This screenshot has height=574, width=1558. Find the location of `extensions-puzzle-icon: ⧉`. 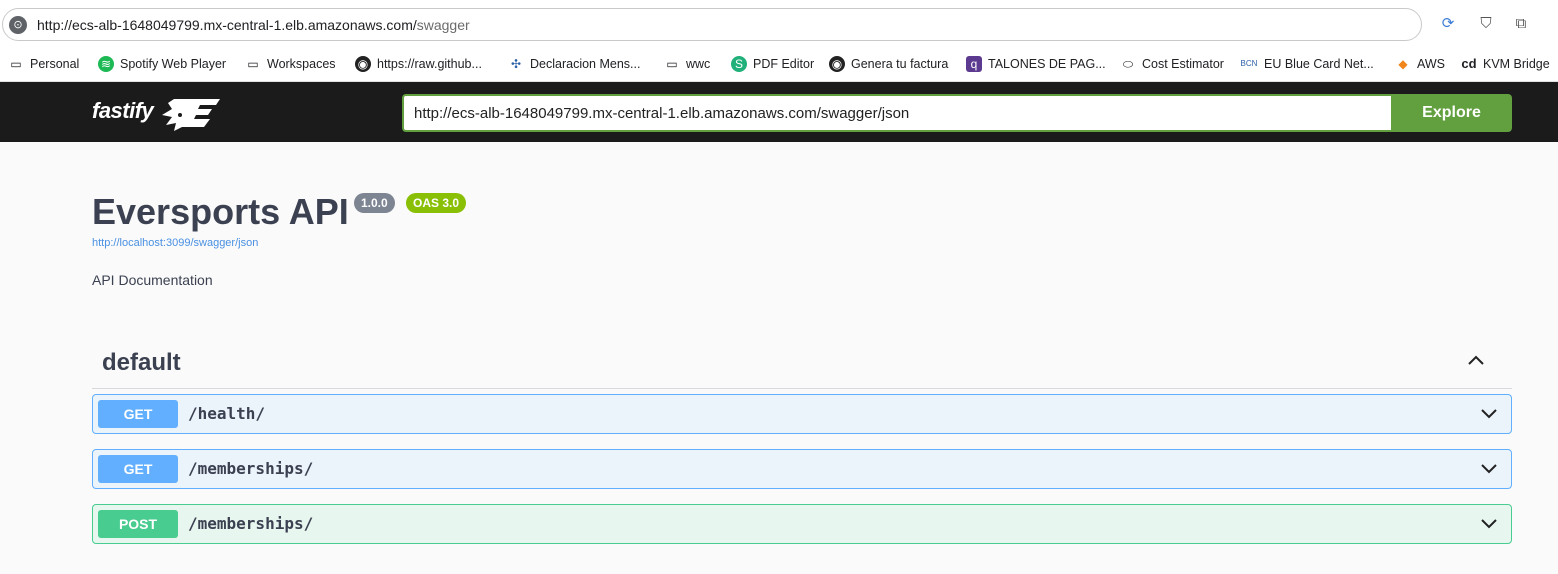

extensions-puzzle-icon: ⧉ is located at coordinates (1521, 24).